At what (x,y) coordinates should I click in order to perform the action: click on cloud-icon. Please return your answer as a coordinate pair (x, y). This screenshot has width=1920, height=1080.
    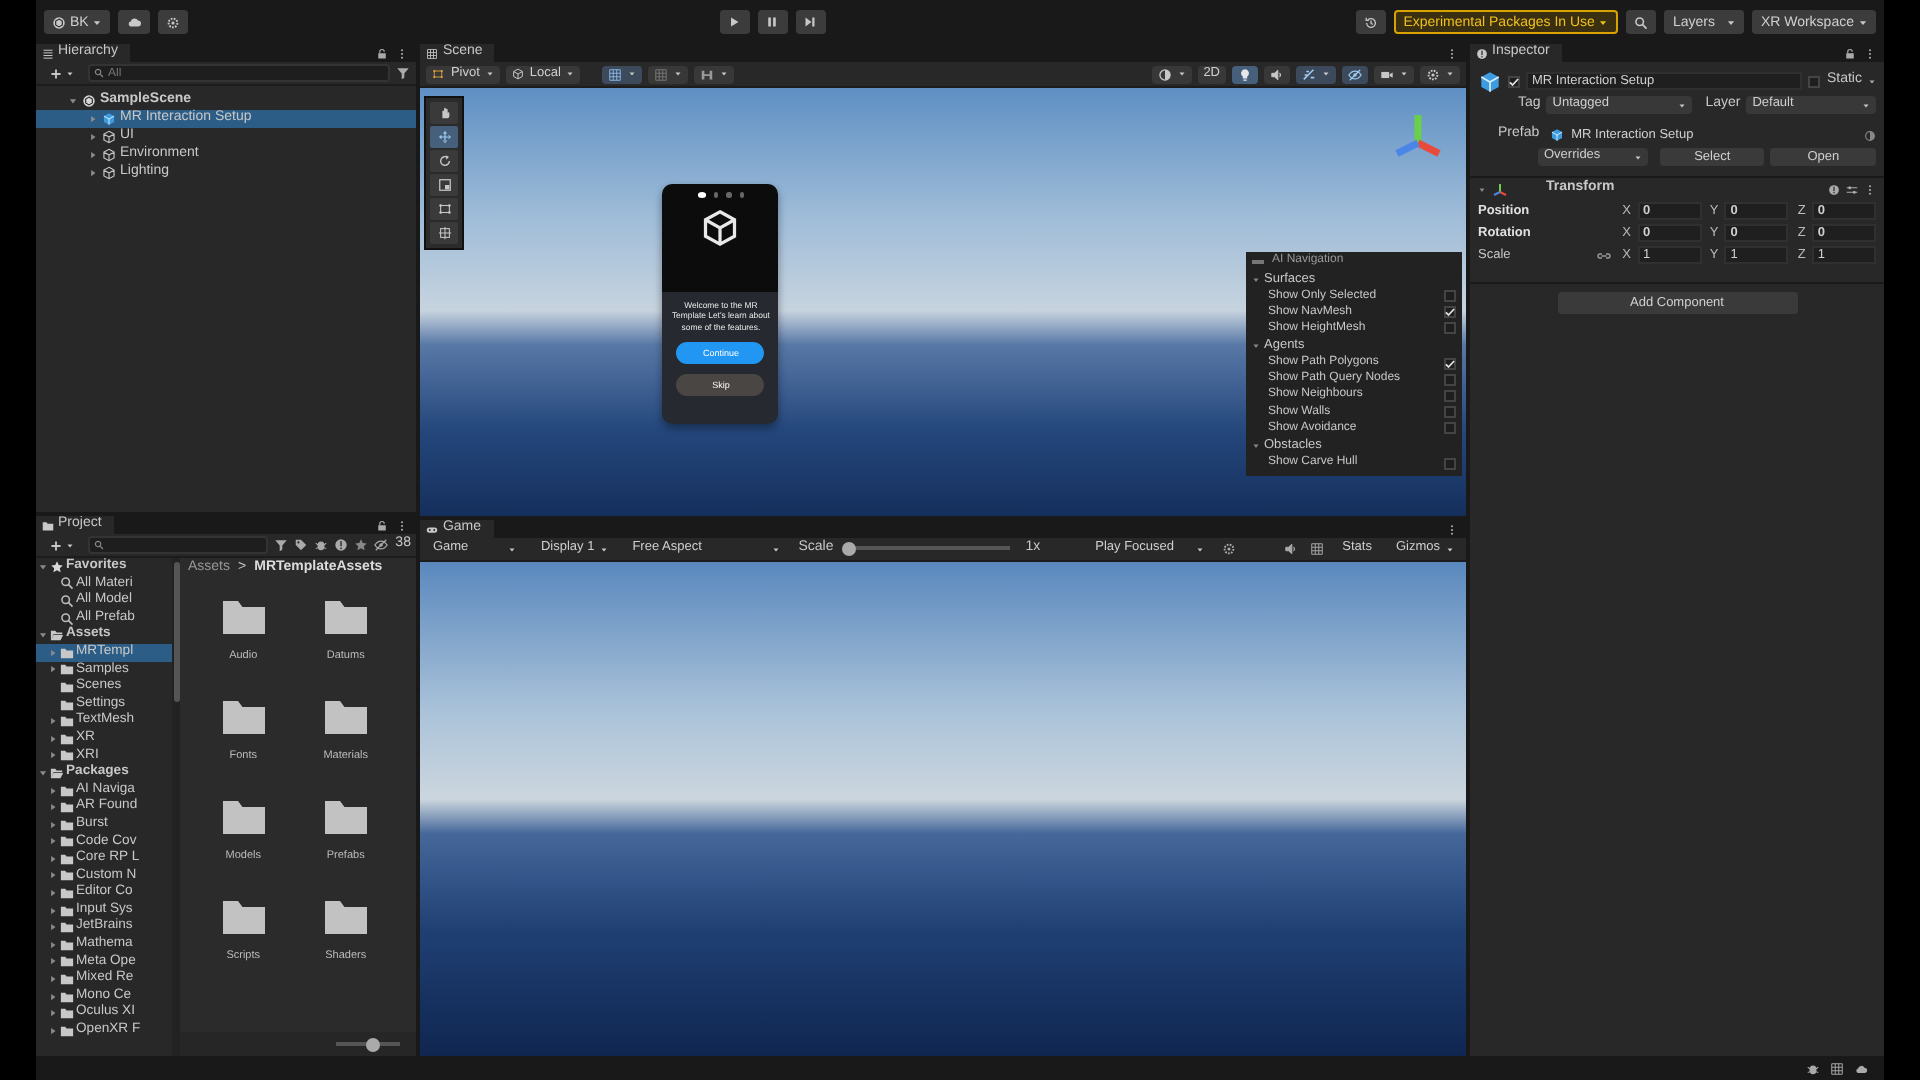
    Looking at the image, I should click on (1861, 1068).